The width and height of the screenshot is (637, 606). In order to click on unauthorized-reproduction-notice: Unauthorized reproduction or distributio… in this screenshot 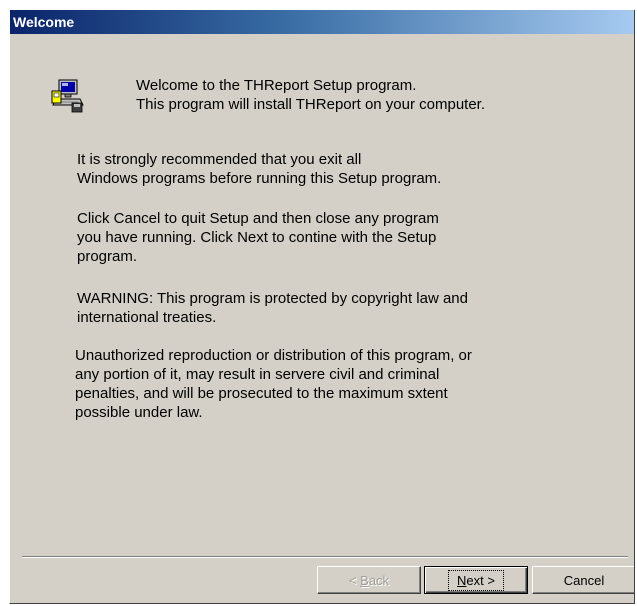, I will do `click(273, 384)`.